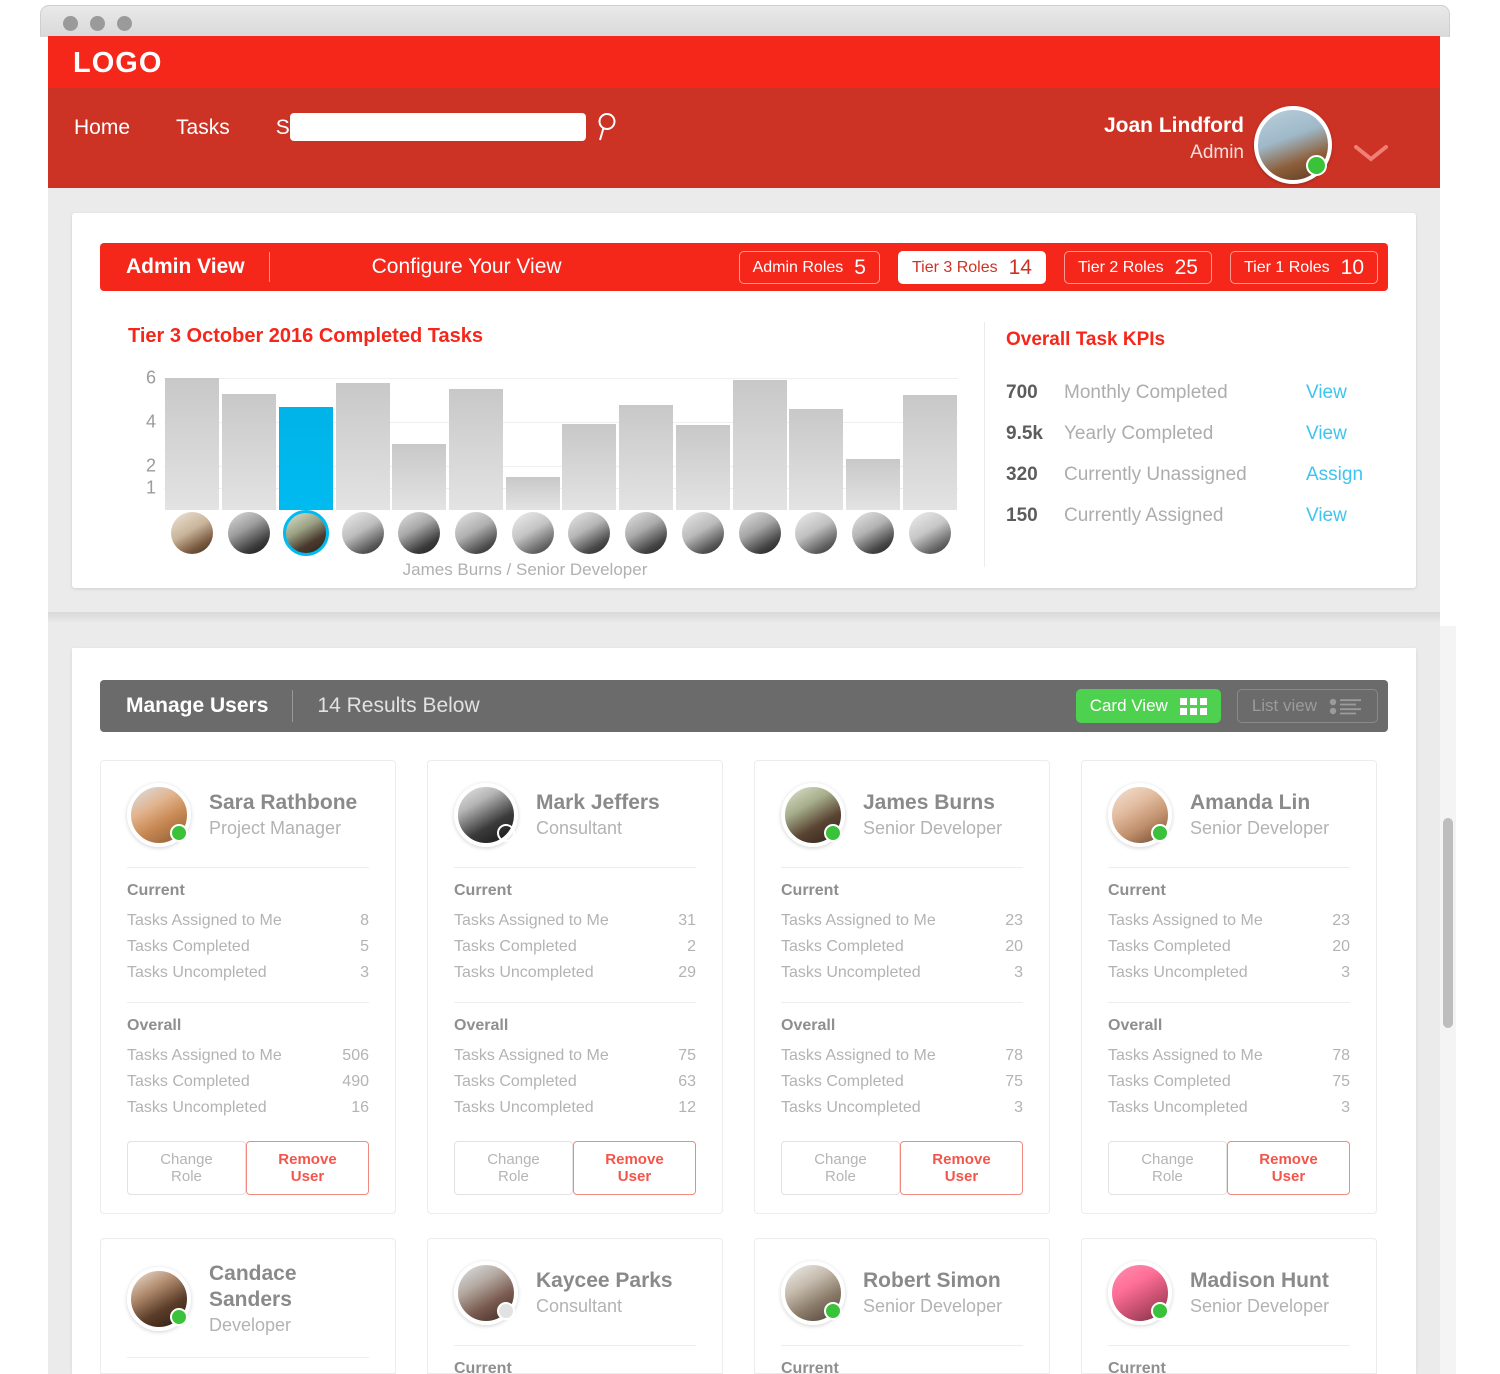 The height and width of the screenshot is (1374, 1500). Describe the element at coordinates (1307, 706) in the screenshot. I see `list-view-button: List view` at that location.